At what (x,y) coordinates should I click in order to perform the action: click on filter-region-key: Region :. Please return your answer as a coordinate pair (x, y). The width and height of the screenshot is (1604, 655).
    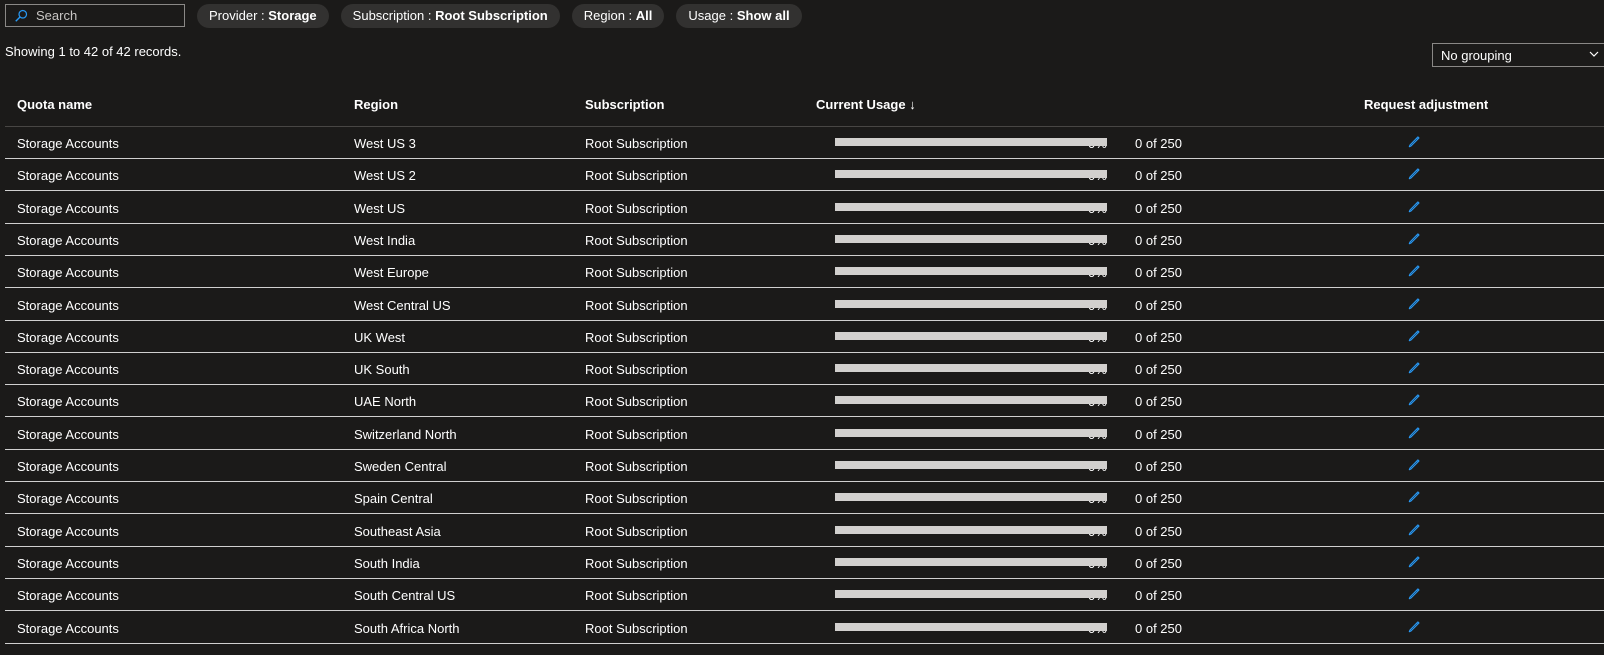
    Looking at the image, I should click on (608, 15).